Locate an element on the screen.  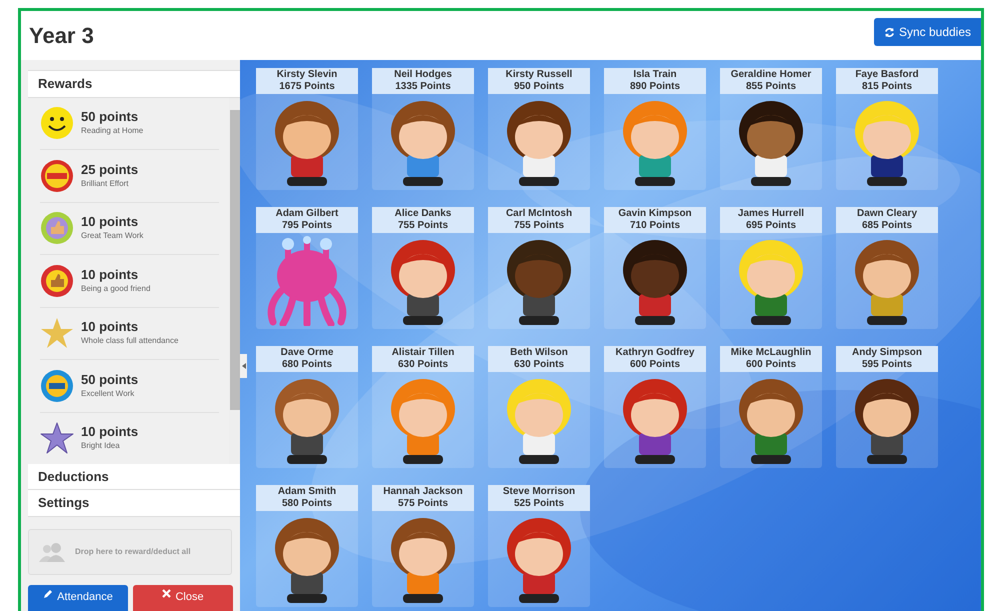
student-name: Steve Morrison is located at coordinates (539, 492).